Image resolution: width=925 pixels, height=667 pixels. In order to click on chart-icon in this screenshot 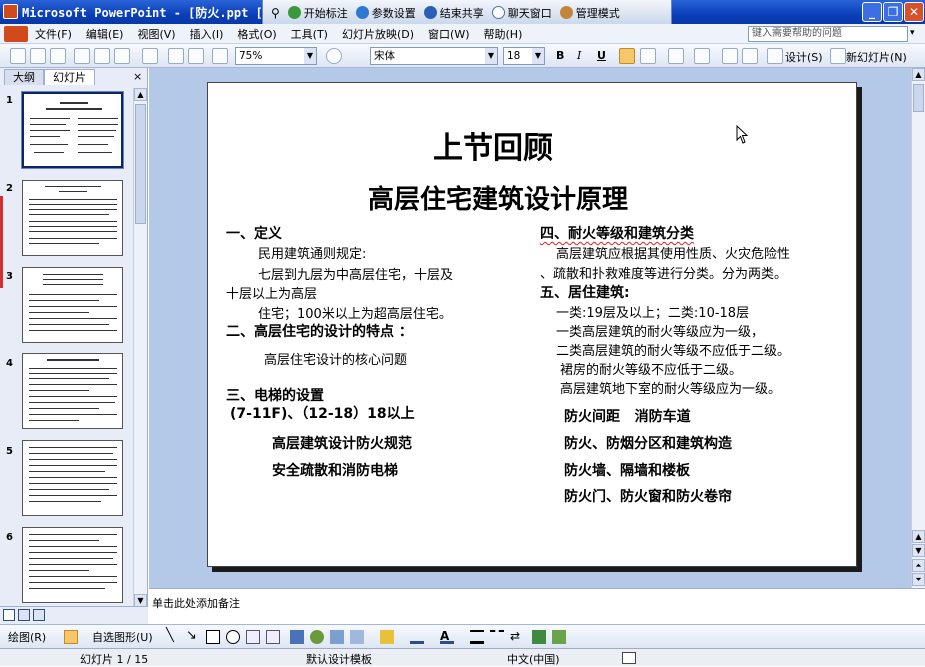, I will do `click(176, 56)`.